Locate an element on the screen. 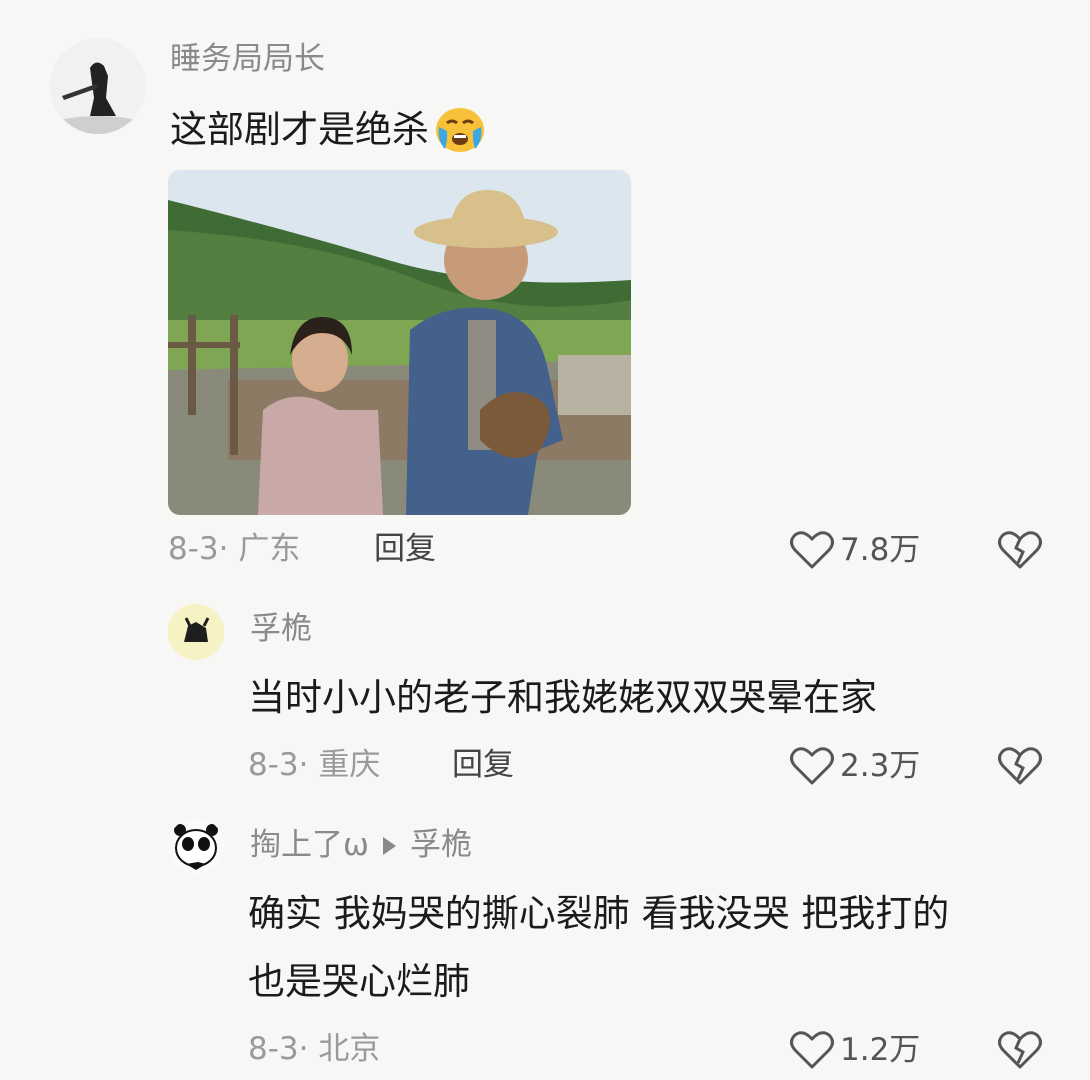  reply-text-line2: 也是哭心烂肺 is located at coordinates (359, 981).